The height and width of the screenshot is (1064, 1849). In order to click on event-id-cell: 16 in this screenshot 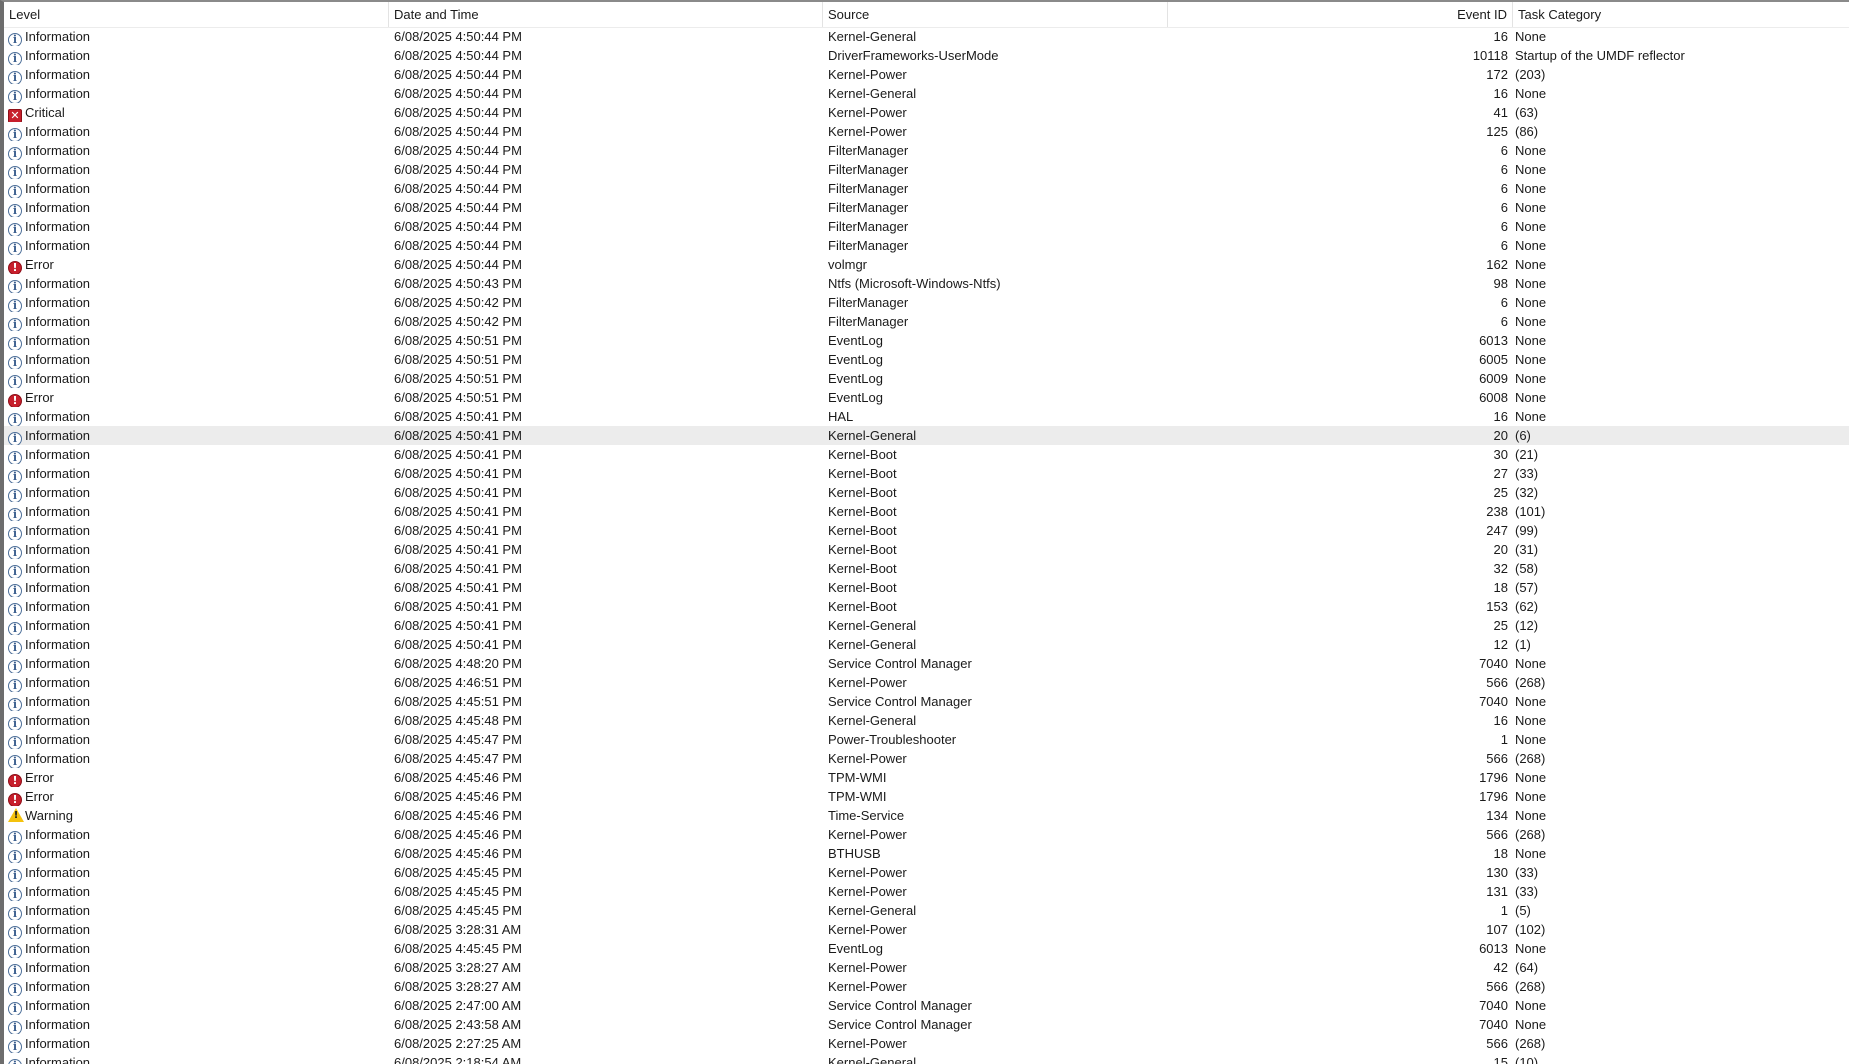, I will do `click(1500, 36)`.